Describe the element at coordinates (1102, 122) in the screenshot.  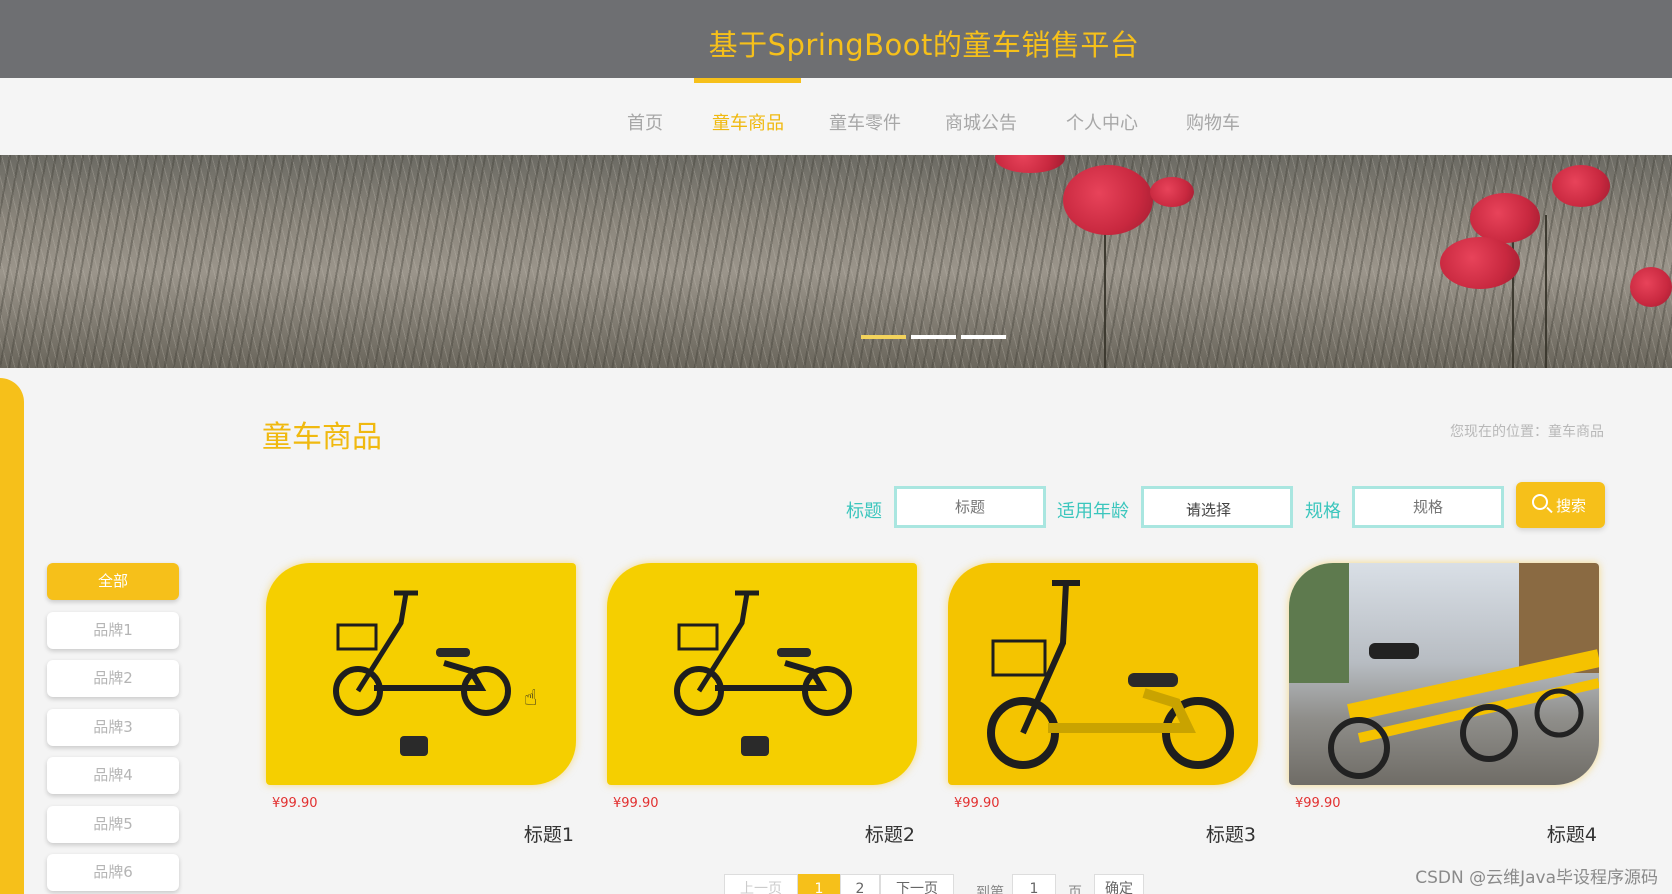
I see `nav-item-profile: 个人中心` at that location.